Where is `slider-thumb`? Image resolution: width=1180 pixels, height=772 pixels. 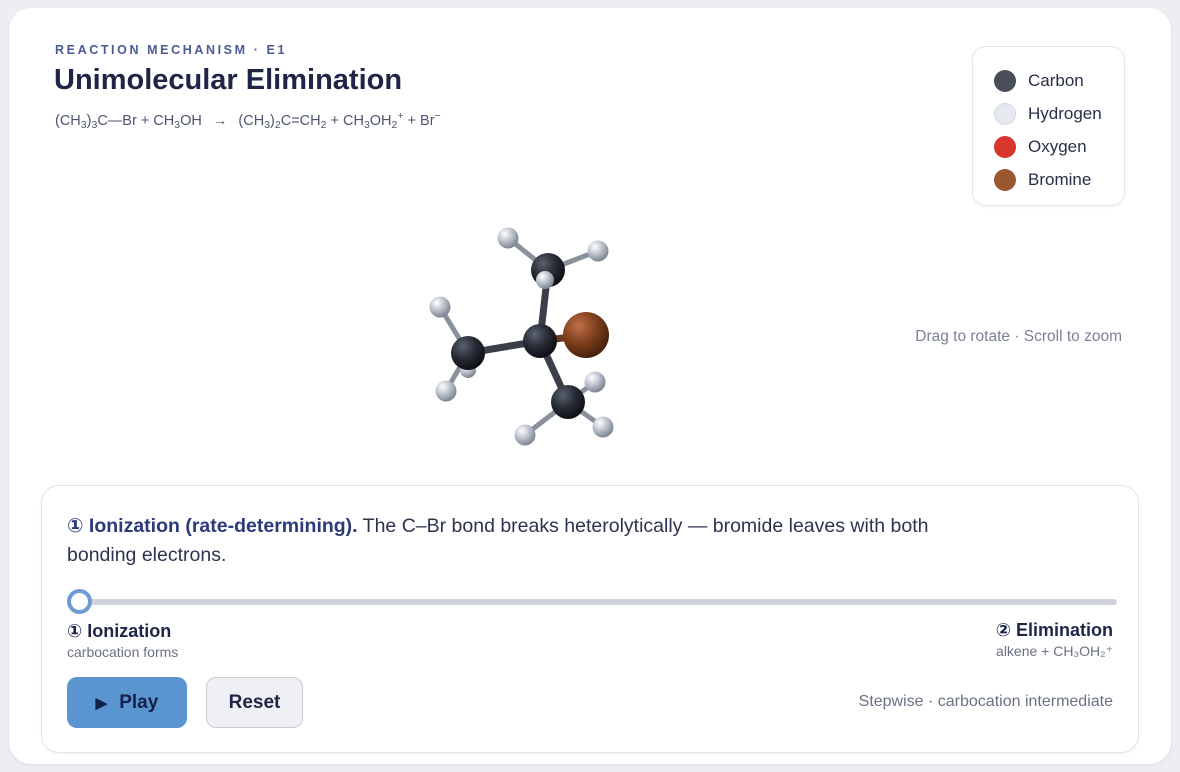 slider-thumb is located at coordinates (79, 601).